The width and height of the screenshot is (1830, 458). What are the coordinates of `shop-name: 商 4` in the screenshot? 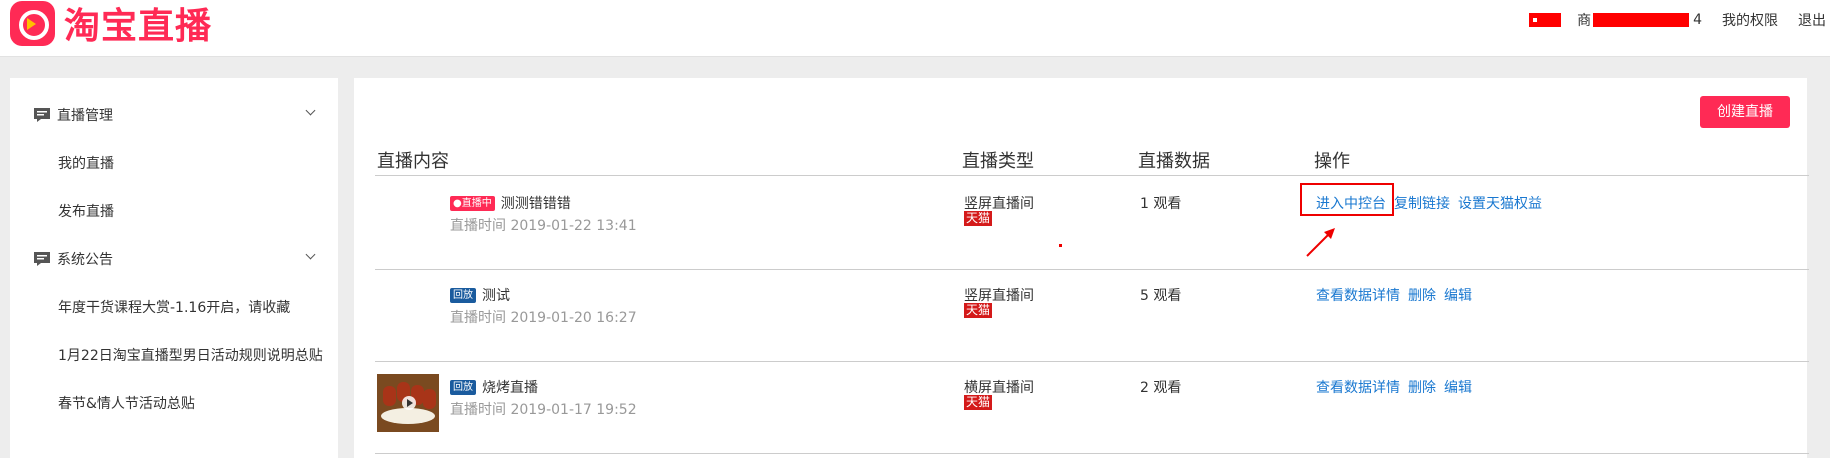 It's located at (1639, 20).